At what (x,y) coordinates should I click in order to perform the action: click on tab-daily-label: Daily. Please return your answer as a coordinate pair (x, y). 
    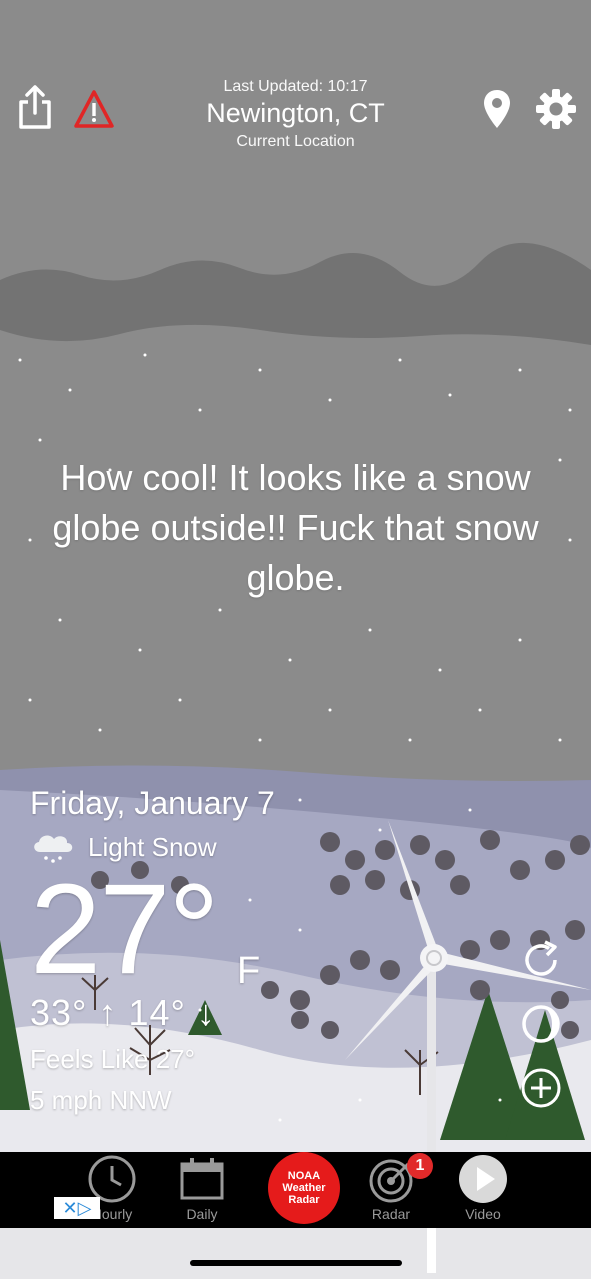
    Looking at the image, I should click on (202, 1214).